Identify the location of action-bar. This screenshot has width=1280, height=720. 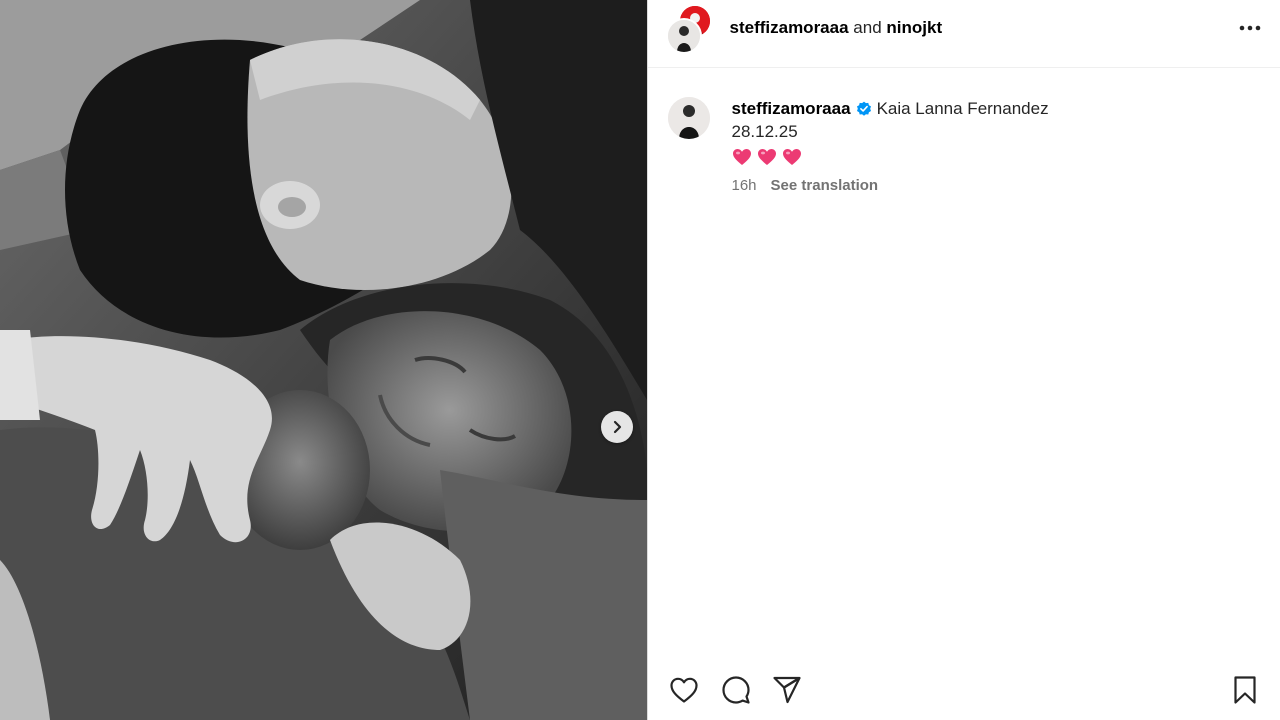
(964, 689).